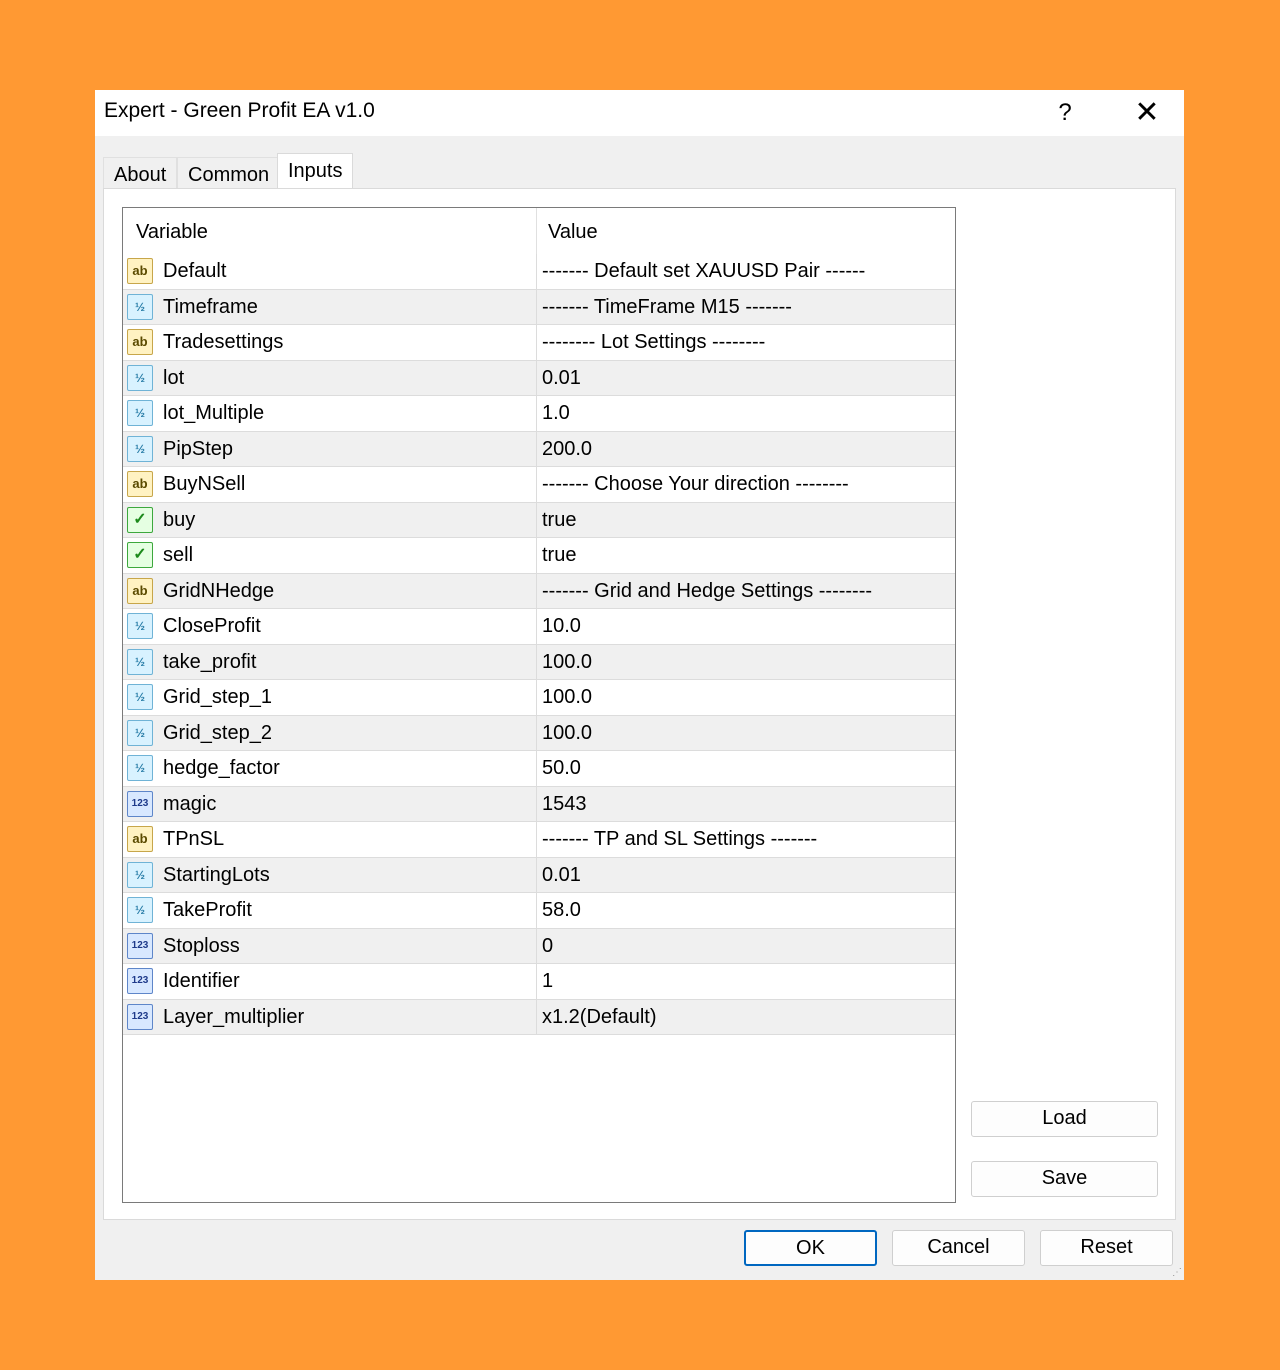 The width and height of the screenshot is (1280, 1370). I want to click on value-cell: 1543, so click(564, 804).